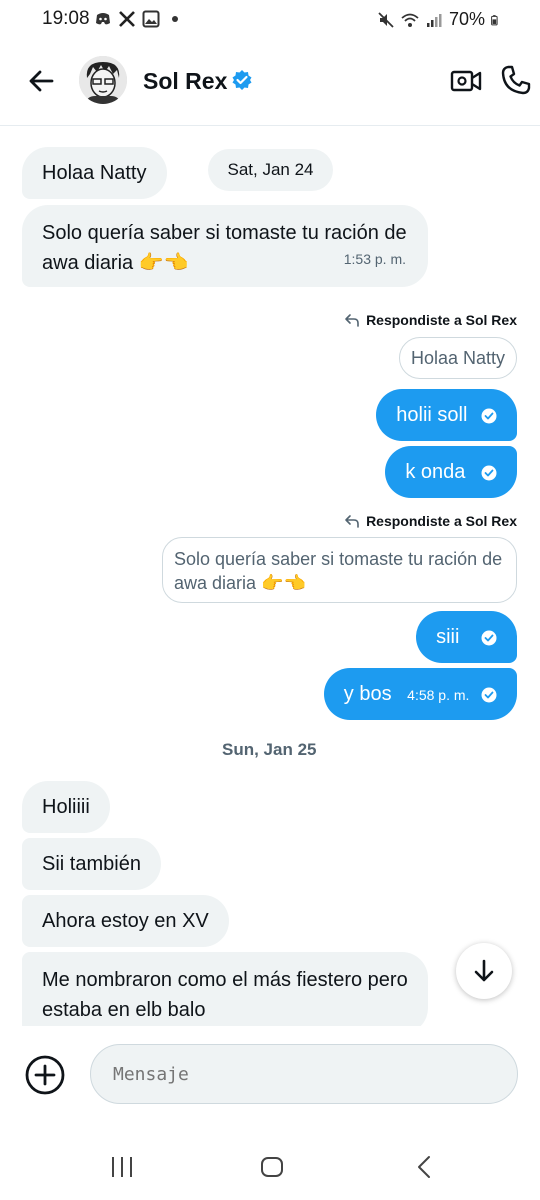 This screenshot has height=1200, width=540. I want to click on status-time: 19:08, so click(66, 18).